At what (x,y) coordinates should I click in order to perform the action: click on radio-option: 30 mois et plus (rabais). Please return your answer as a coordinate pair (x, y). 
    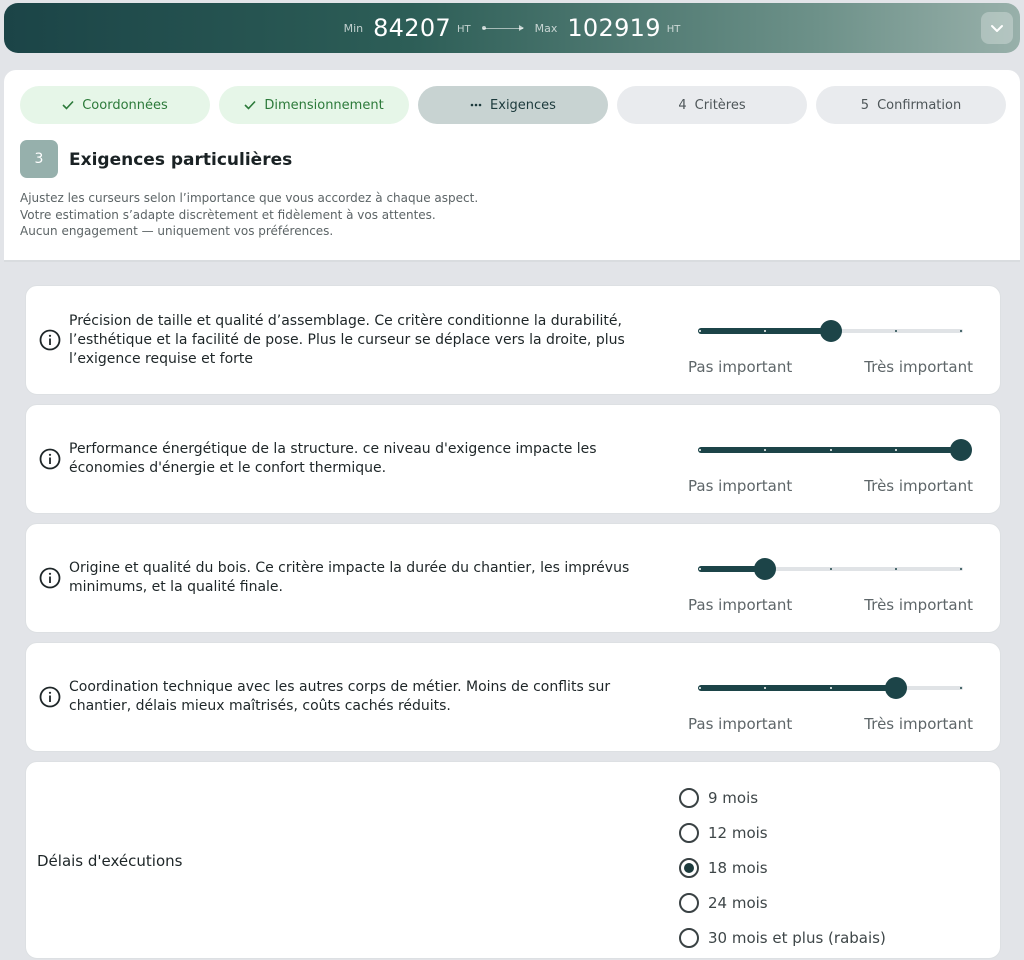
    Looking at the image, I should click on (782, 937).